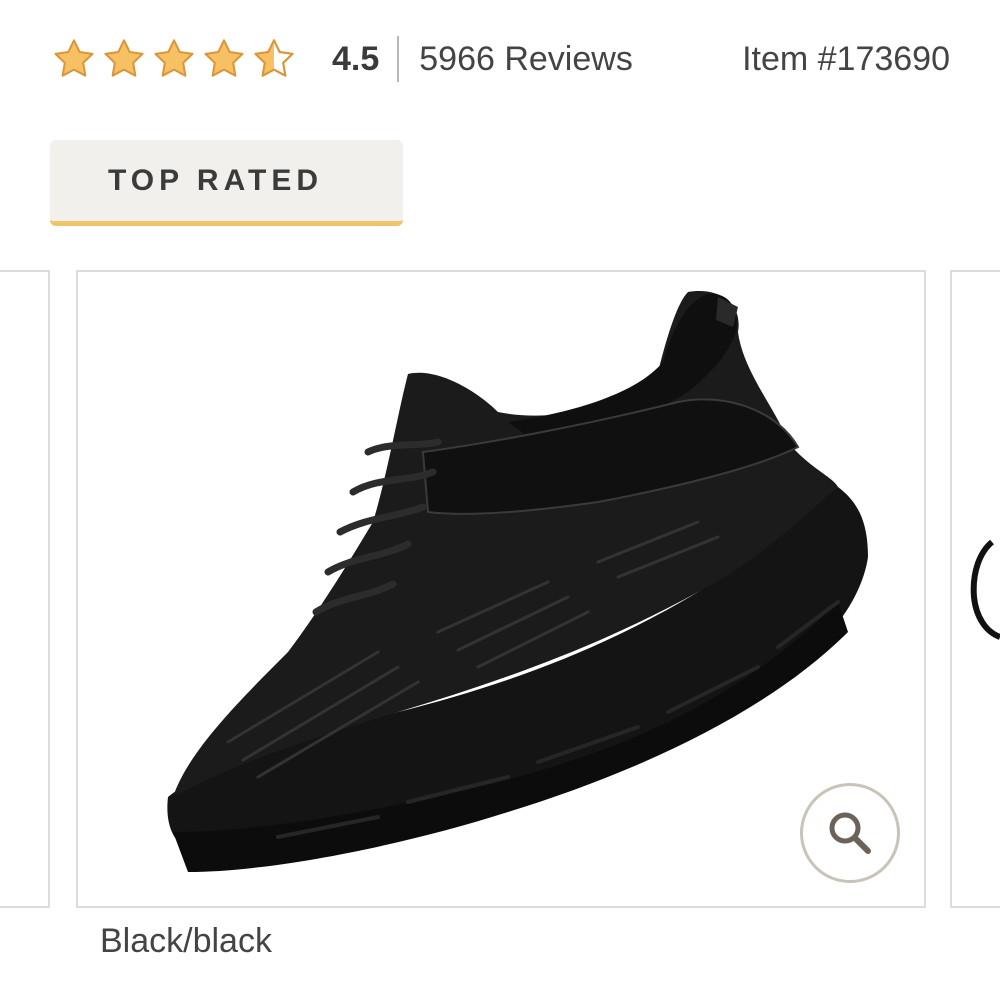 The width and height of the screenshot is (1000, 1000). I want to click on top-rated-badge: TOP RATED, so click(226, 183).